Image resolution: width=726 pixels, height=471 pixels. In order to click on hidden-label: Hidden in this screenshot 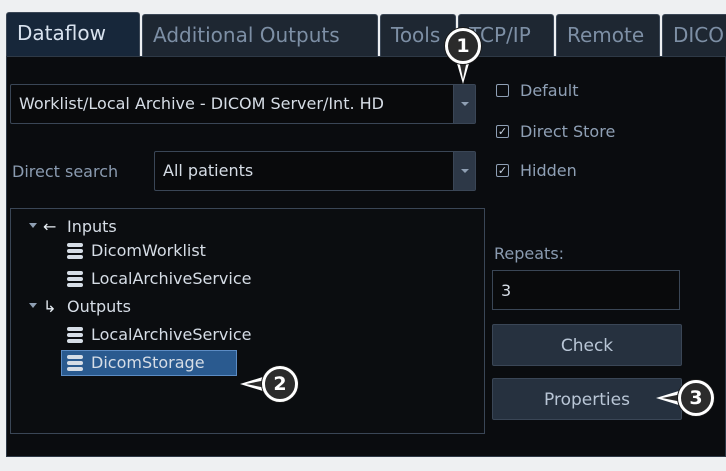, I will do `click(548, 170)`.